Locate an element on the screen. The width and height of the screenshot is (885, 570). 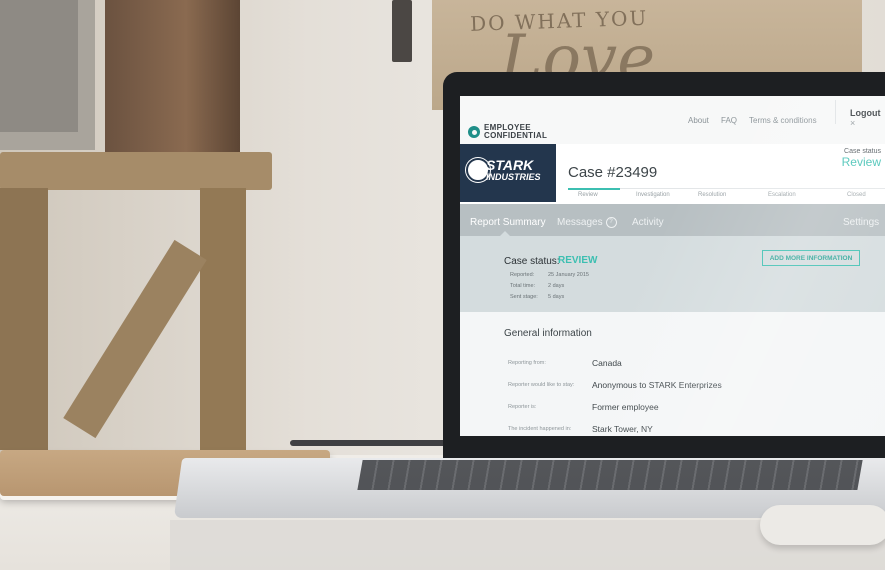
tab-messages-label: Messages is located at coordinates (580, 223).